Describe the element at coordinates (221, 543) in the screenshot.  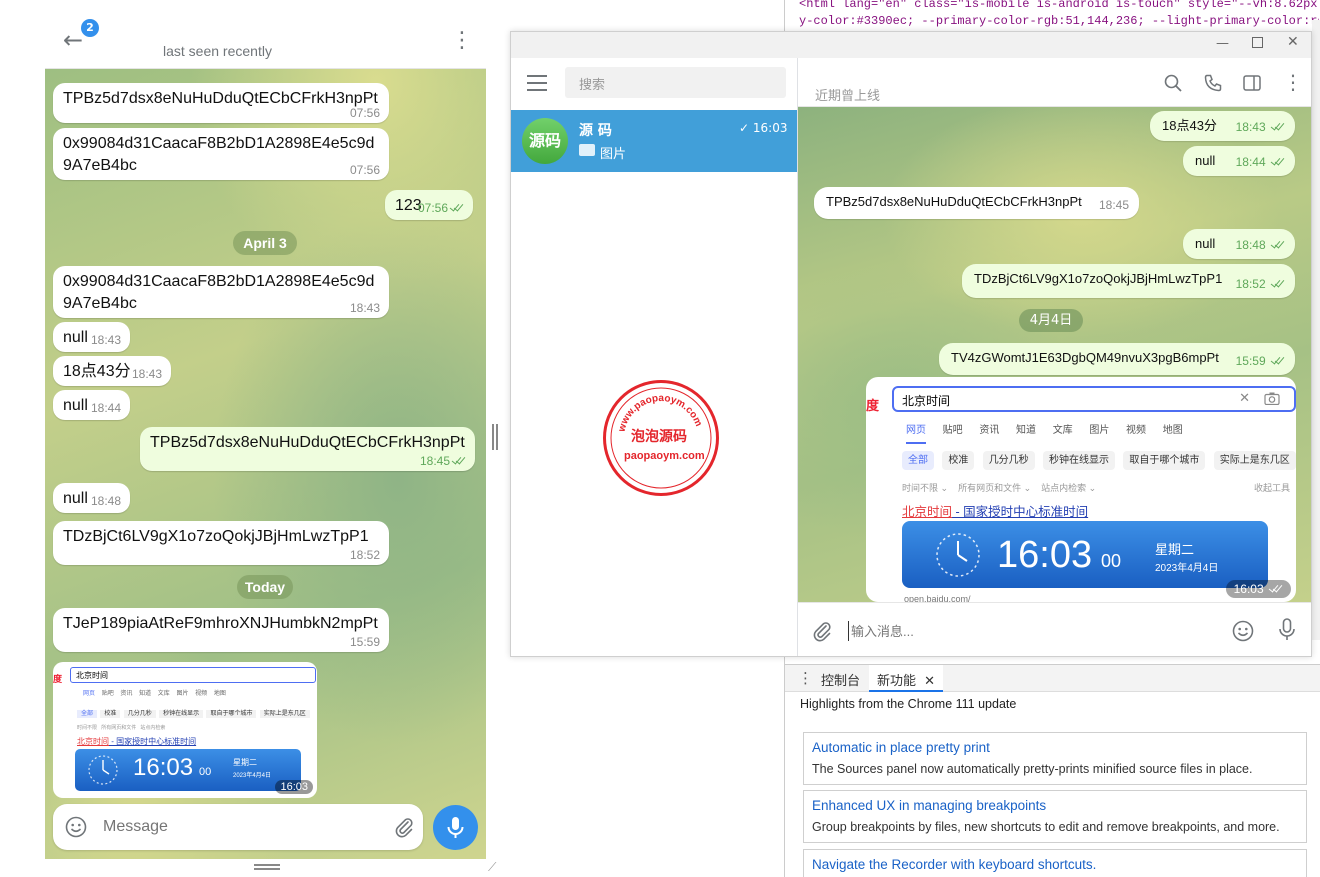
I see `message-bubble: TDzBjCt6LV9gX1o7zoQokjJBjHmLwzTpP1 18:52` at that location.